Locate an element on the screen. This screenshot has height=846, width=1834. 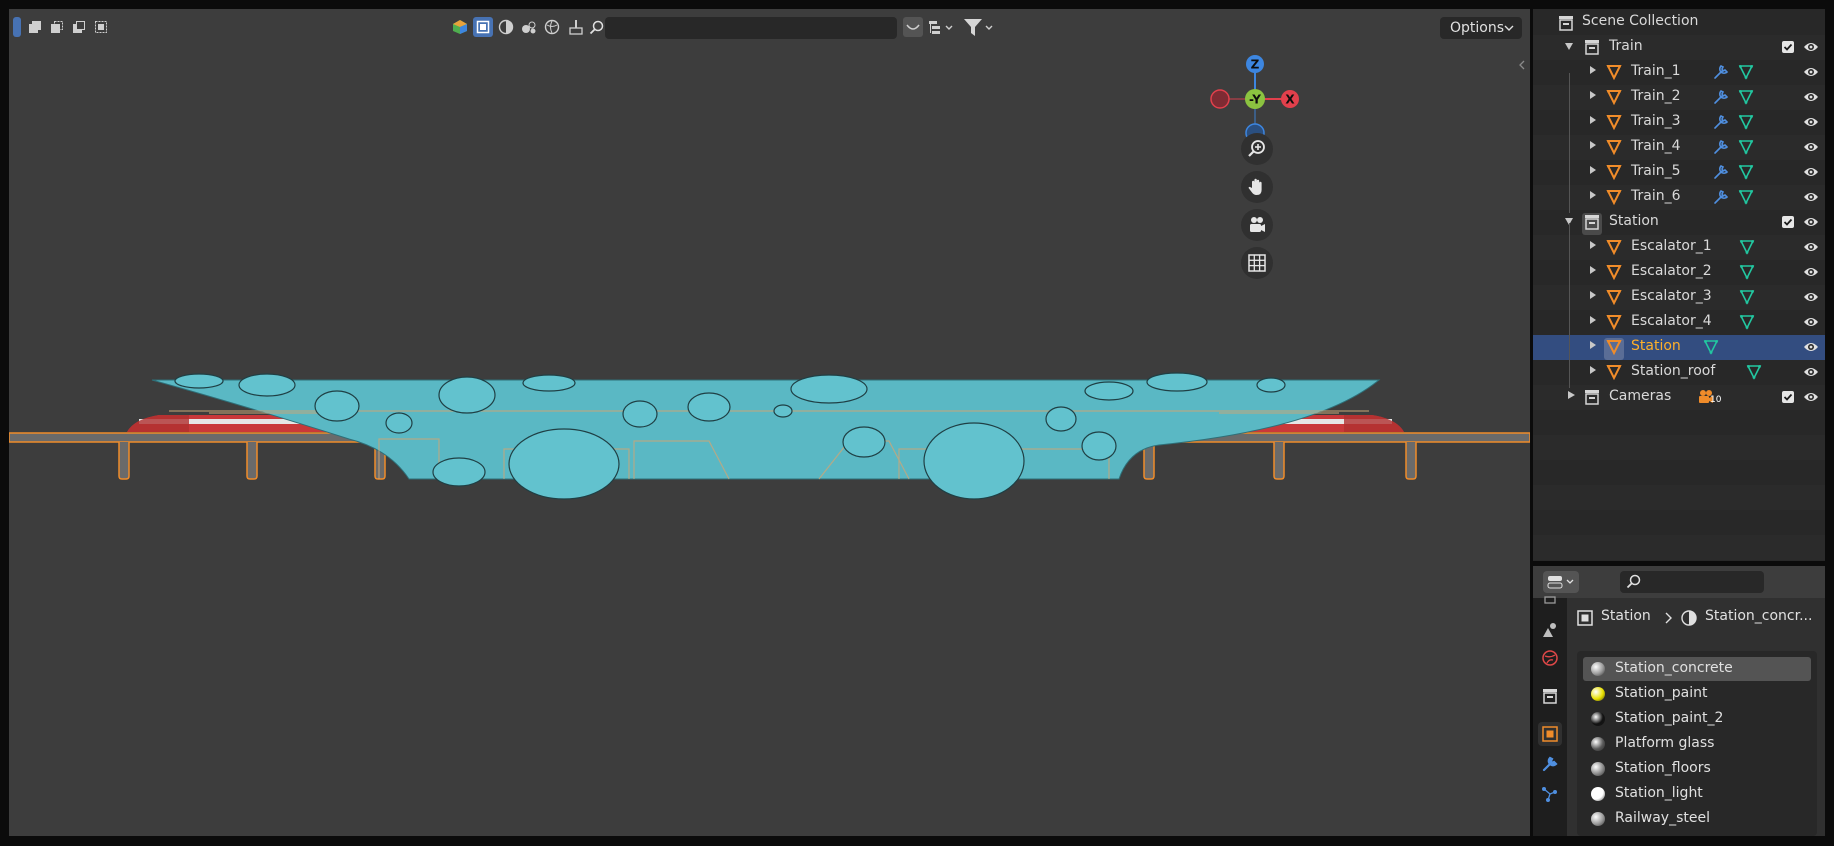
outliner-object-train-3: Train_3 is located at coordinates (1679, 122).